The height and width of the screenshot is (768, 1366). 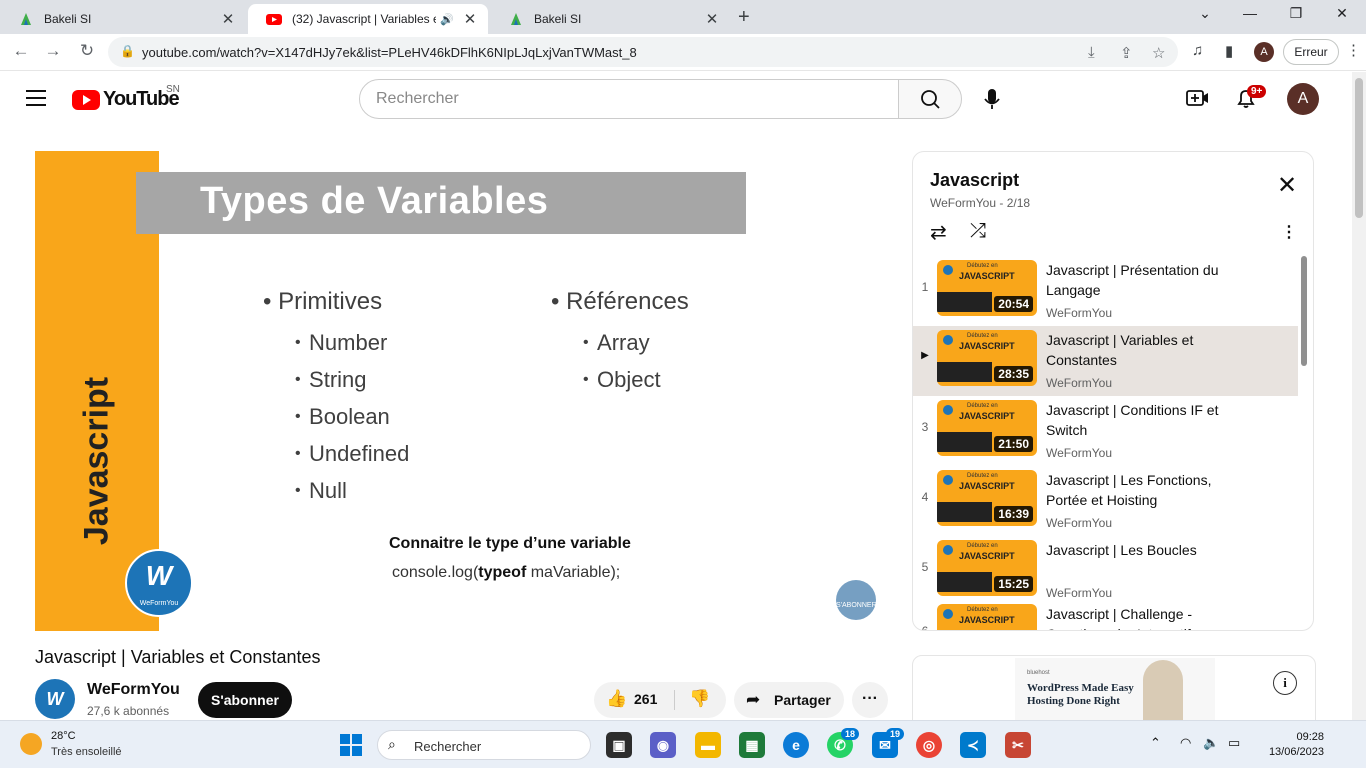 I want to click on tab-bakeli-1: Bakeli SI ✕, so click(x=123, y=19).